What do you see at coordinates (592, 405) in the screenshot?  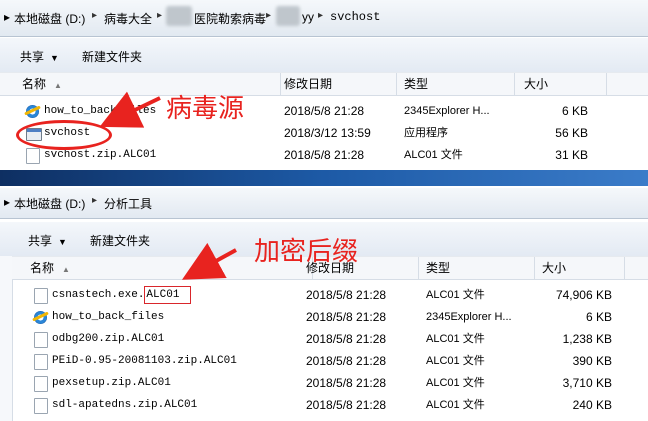 I see `file-size: 240 KB` at bounding box center [592, 405].